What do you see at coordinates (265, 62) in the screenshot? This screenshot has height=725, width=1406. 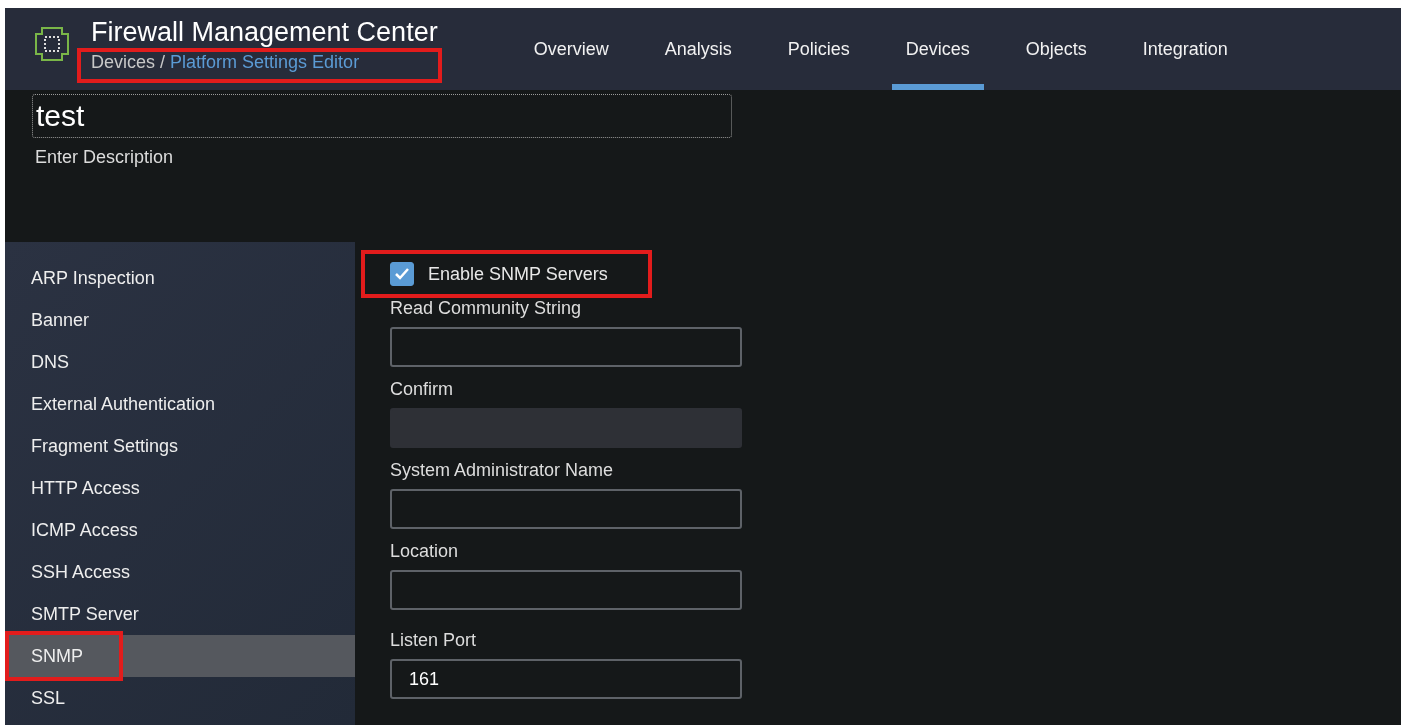 I see `breadcrumb-current: Platform Settings Editor` at bounding box center [265, 62].